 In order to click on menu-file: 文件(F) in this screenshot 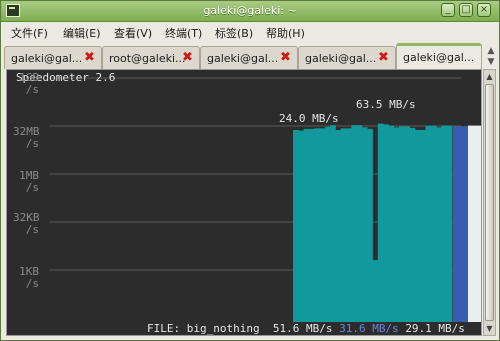, I will do `click(29, 33)`.